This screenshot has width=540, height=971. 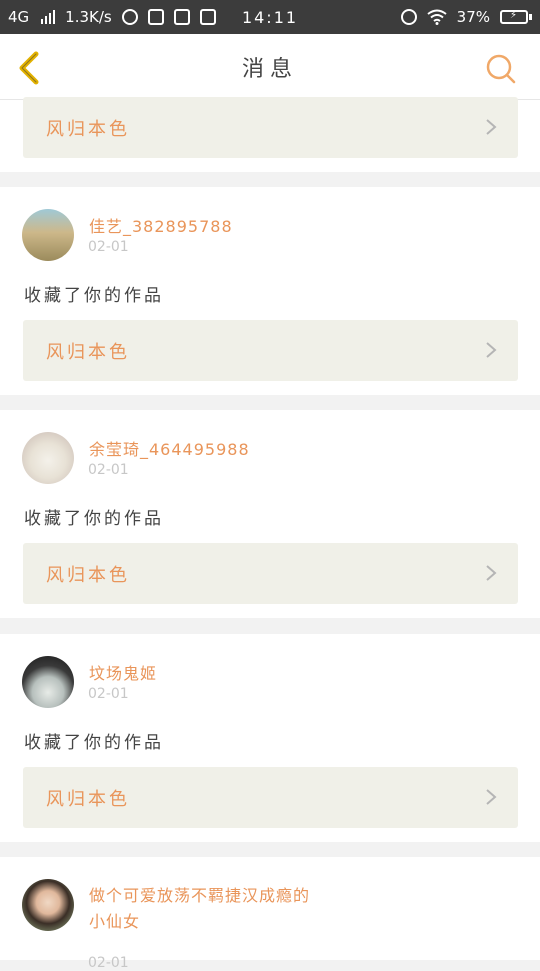 I want to click on message-card: 风归本色, so click(x=270, y=134).